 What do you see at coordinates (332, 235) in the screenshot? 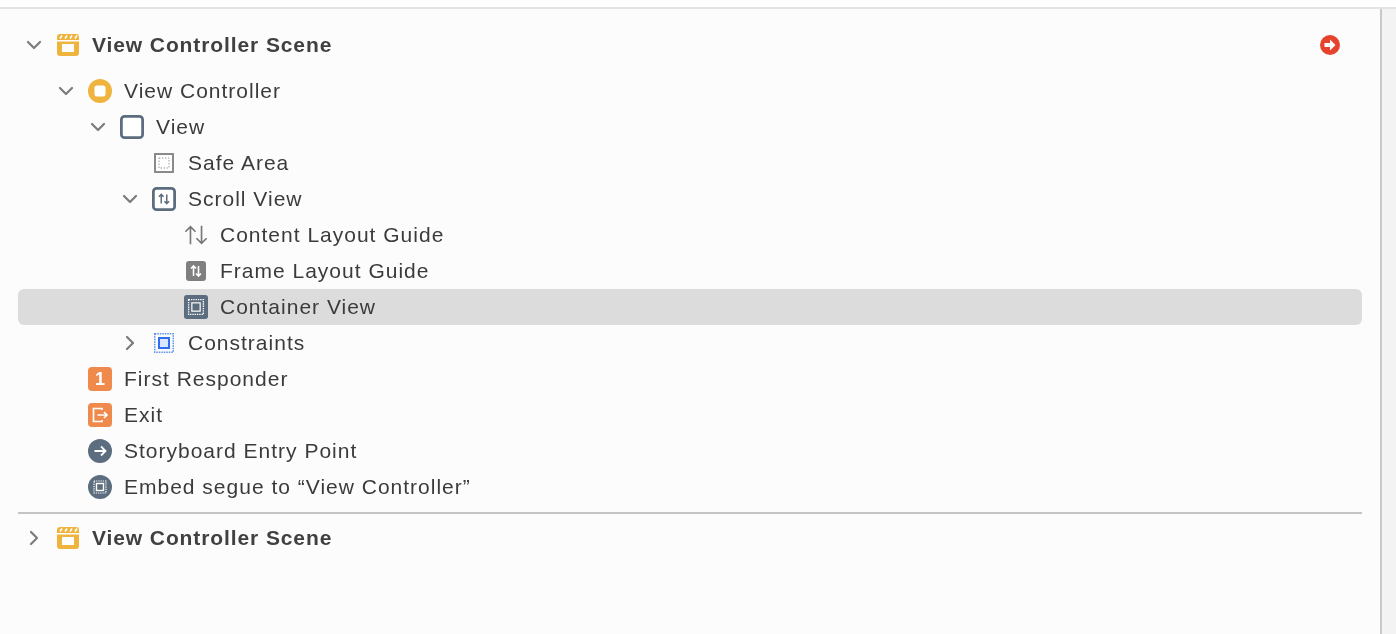
I see `outline-item-label: Content Layout Guide` at bounding box center [332, 235].